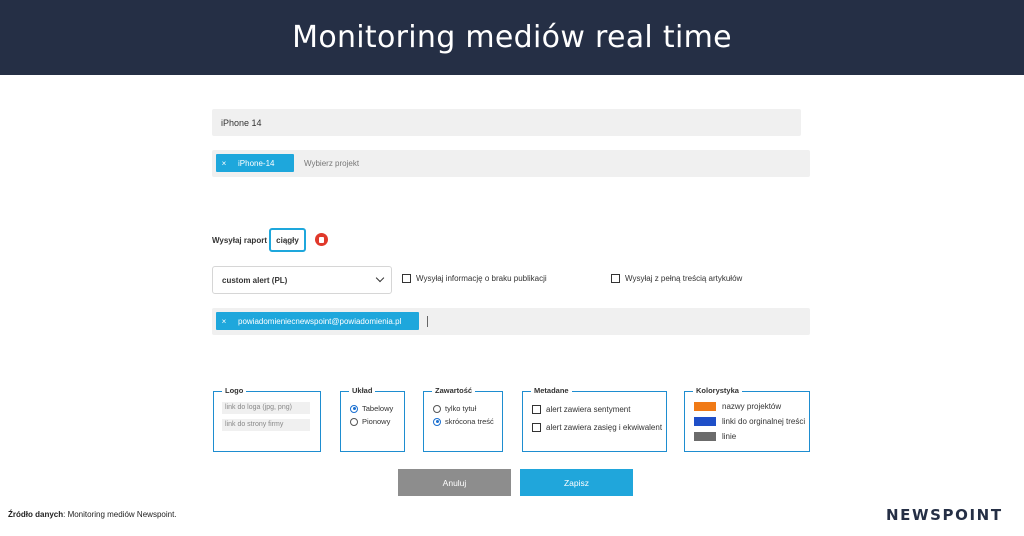 The width and height of the screenshot is (1024, 536). I want to click on email-chip-label: powiadomieniecnewspoint@powiadomienia.pl, so click(320, 321).